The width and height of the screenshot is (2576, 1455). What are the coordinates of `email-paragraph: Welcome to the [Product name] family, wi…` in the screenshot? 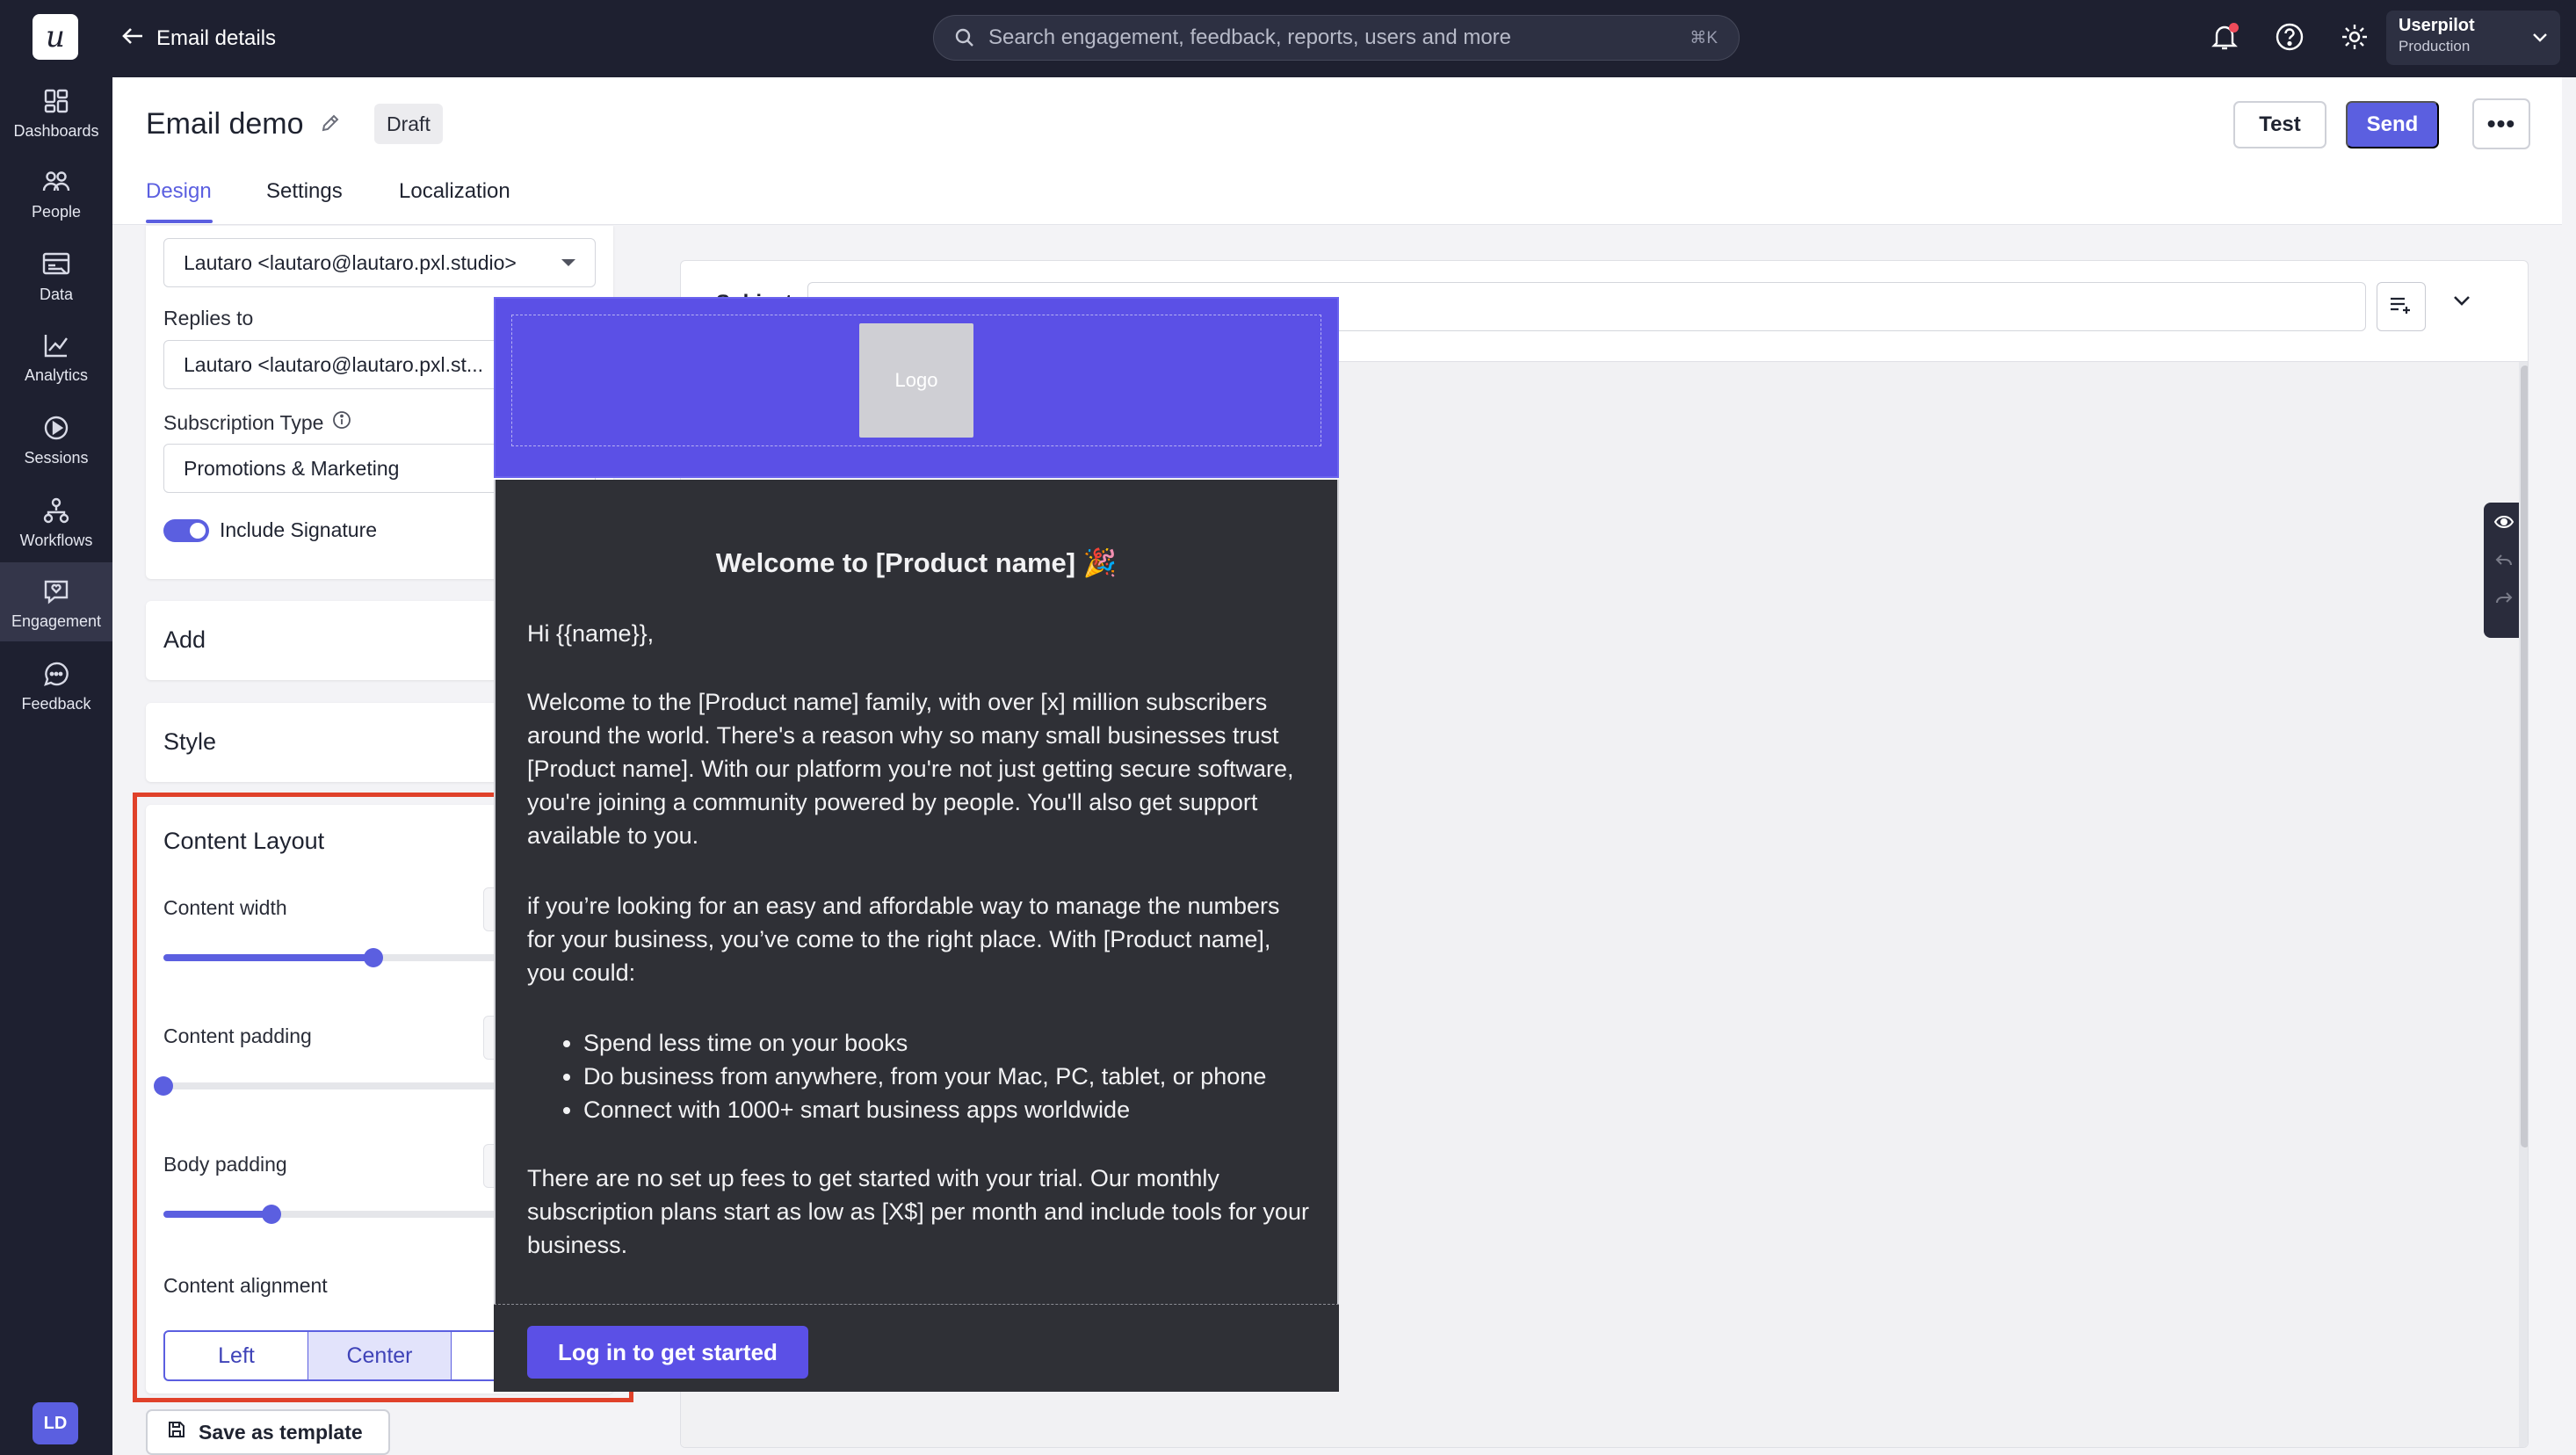 It's located at (910, 769).